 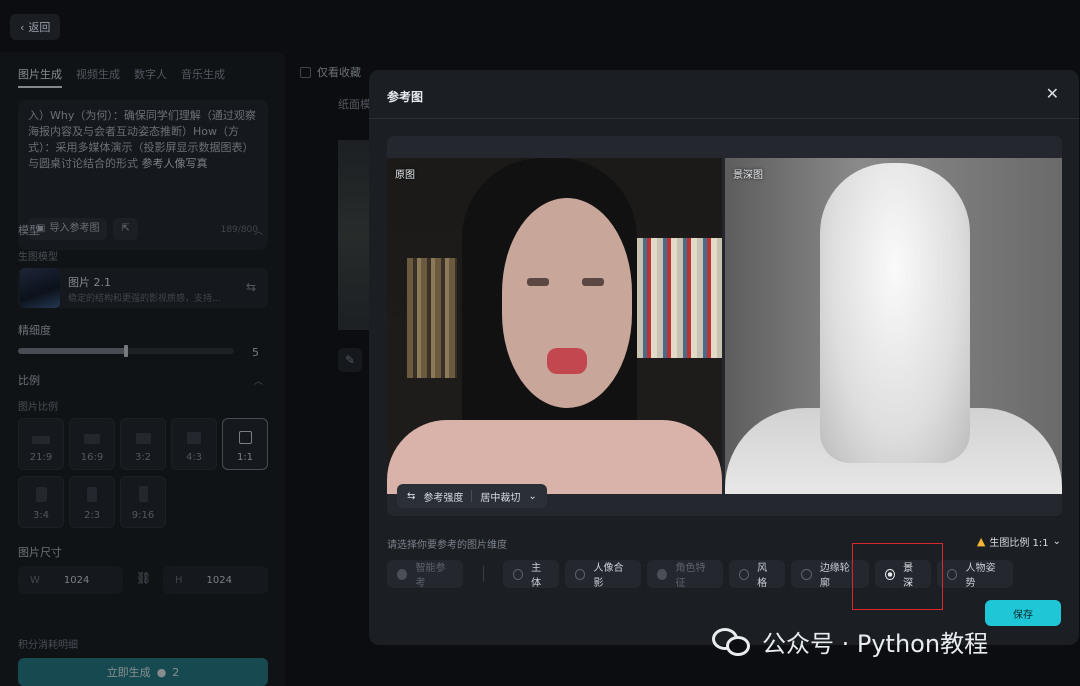 I want to click on option-label: 人像合影, so click(x=608, y=576).